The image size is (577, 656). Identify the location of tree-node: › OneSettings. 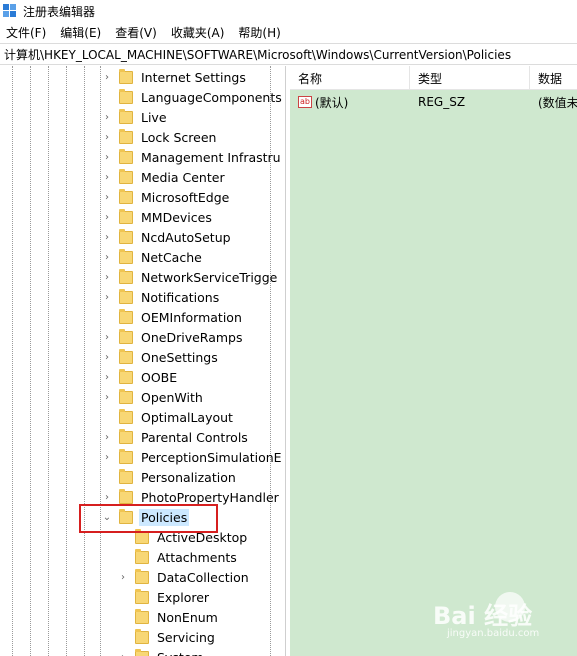
(160, 357).